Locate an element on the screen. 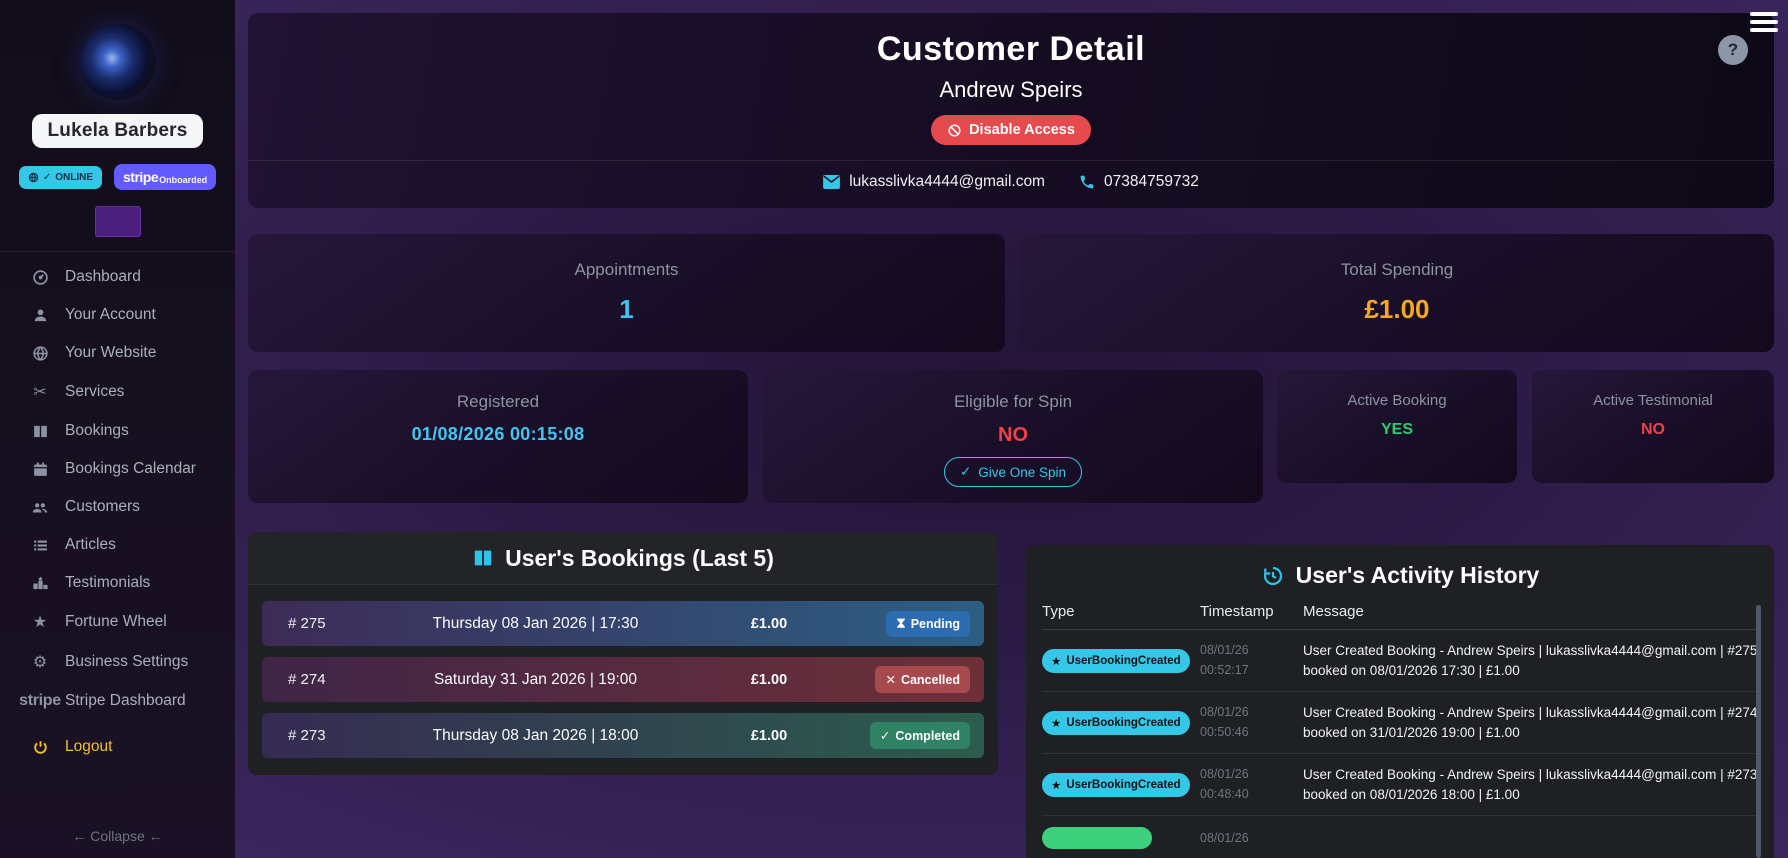  brand-name: Lukela Barbers is located at coordinates (117, 131).